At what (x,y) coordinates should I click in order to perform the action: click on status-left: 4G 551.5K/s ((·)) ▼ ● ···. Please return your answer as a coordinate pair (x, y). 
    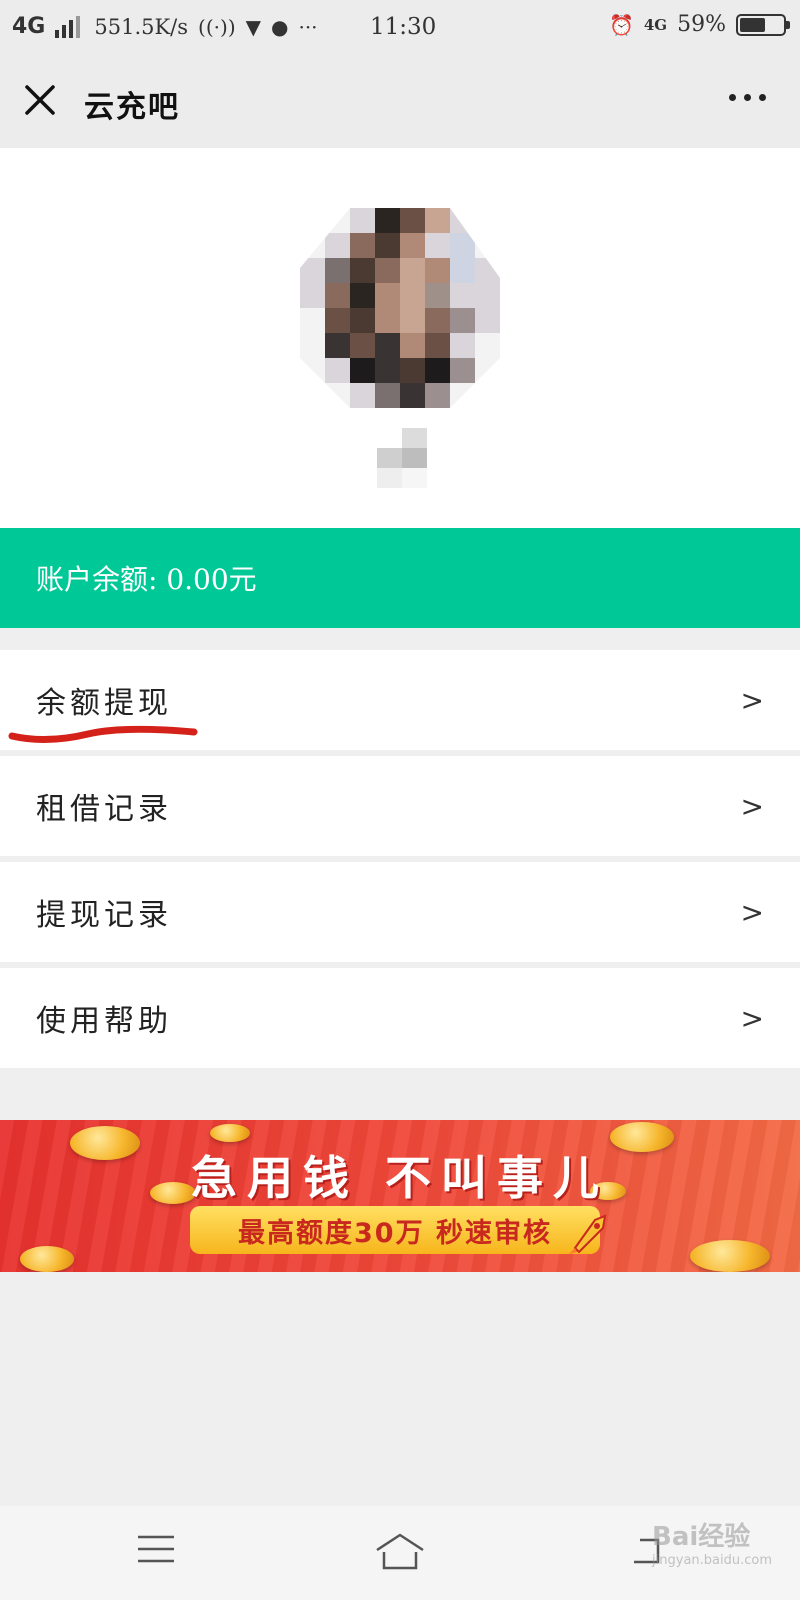
    Looking at the image, I should click on (165, 26).